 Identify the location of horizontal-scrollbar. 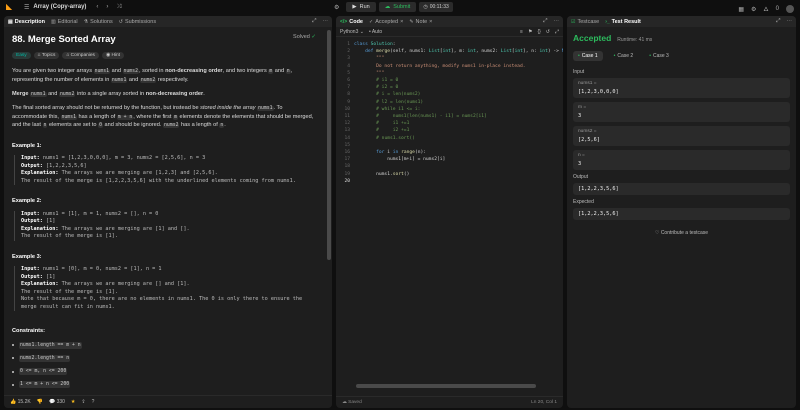
(446, 386).